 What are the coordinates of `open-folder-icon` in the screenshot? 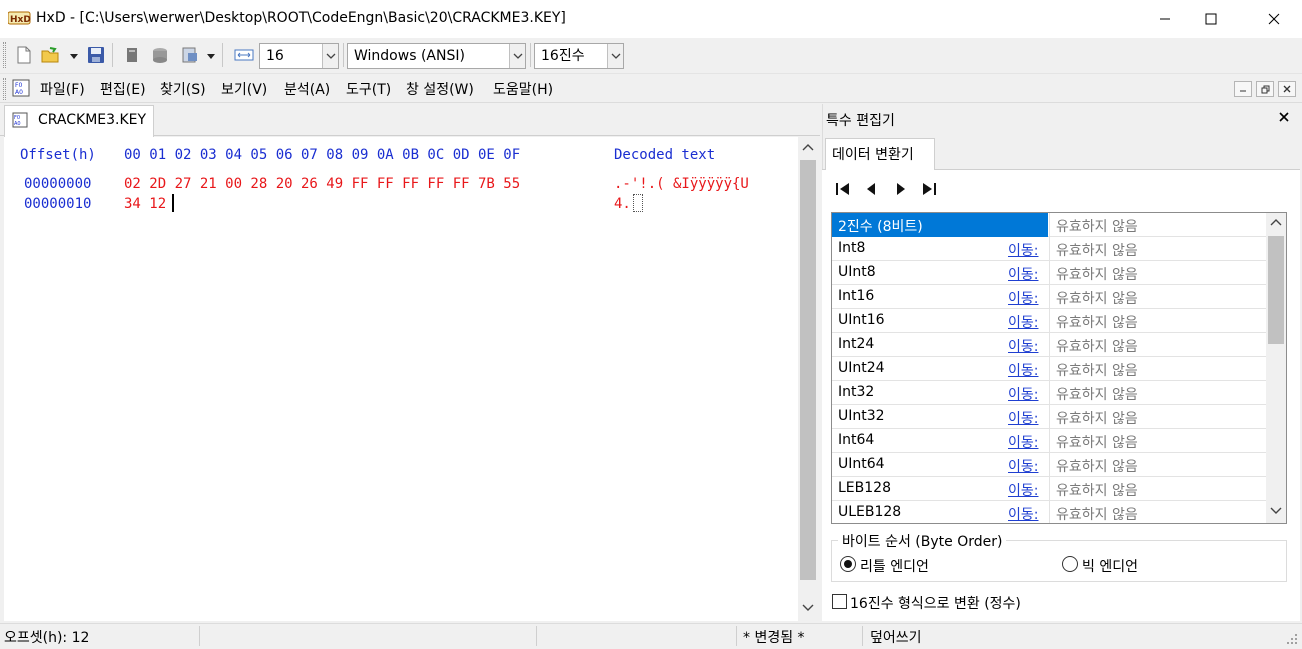 It's located at (50, 55).